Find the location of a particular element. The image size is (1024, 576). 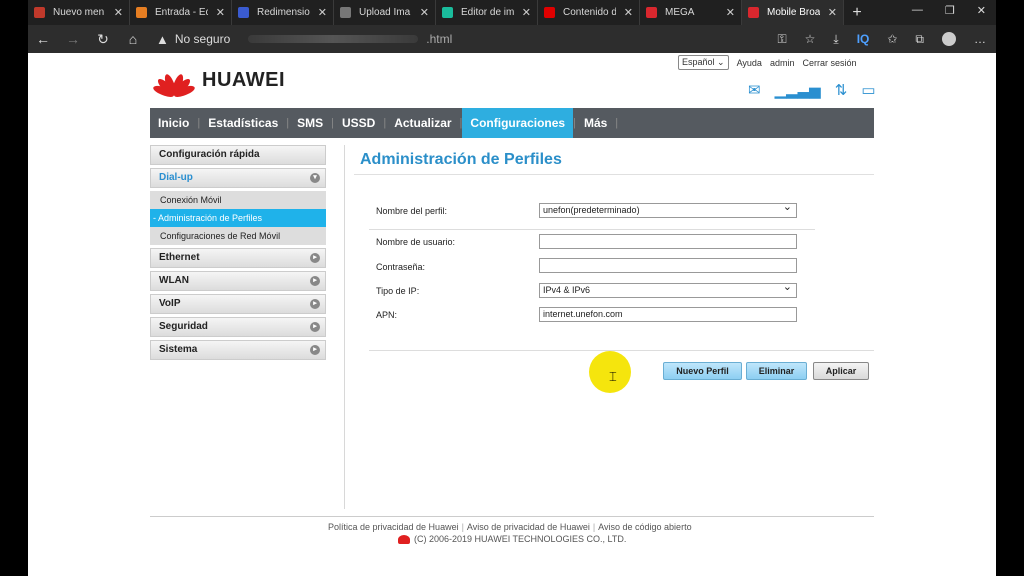

language-select: Español ⌄ is located at coordinates (703, 62).